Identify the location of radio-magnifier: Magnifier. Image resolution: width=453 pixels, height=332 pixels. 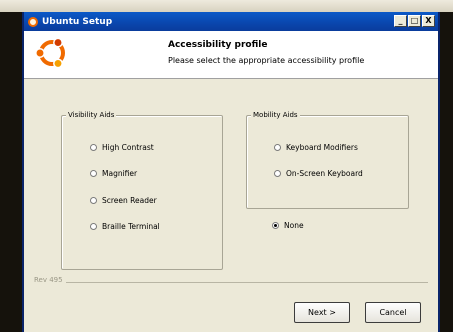
(113, 173).